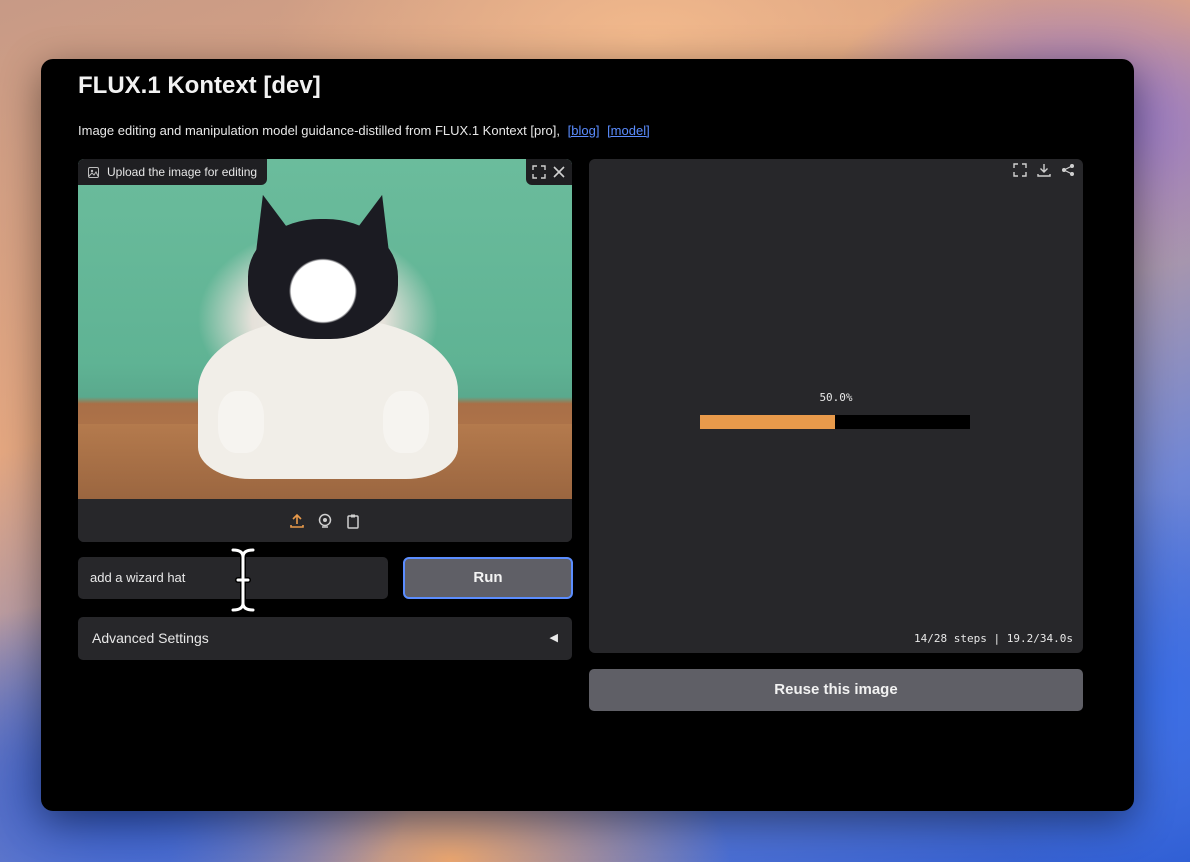 The height and width of the screenshot is (862, 1190). What do you see at coordinates (584, 130) in the screenshot?
I see `blog-link: [blog]` at bounding box center [584, 130].